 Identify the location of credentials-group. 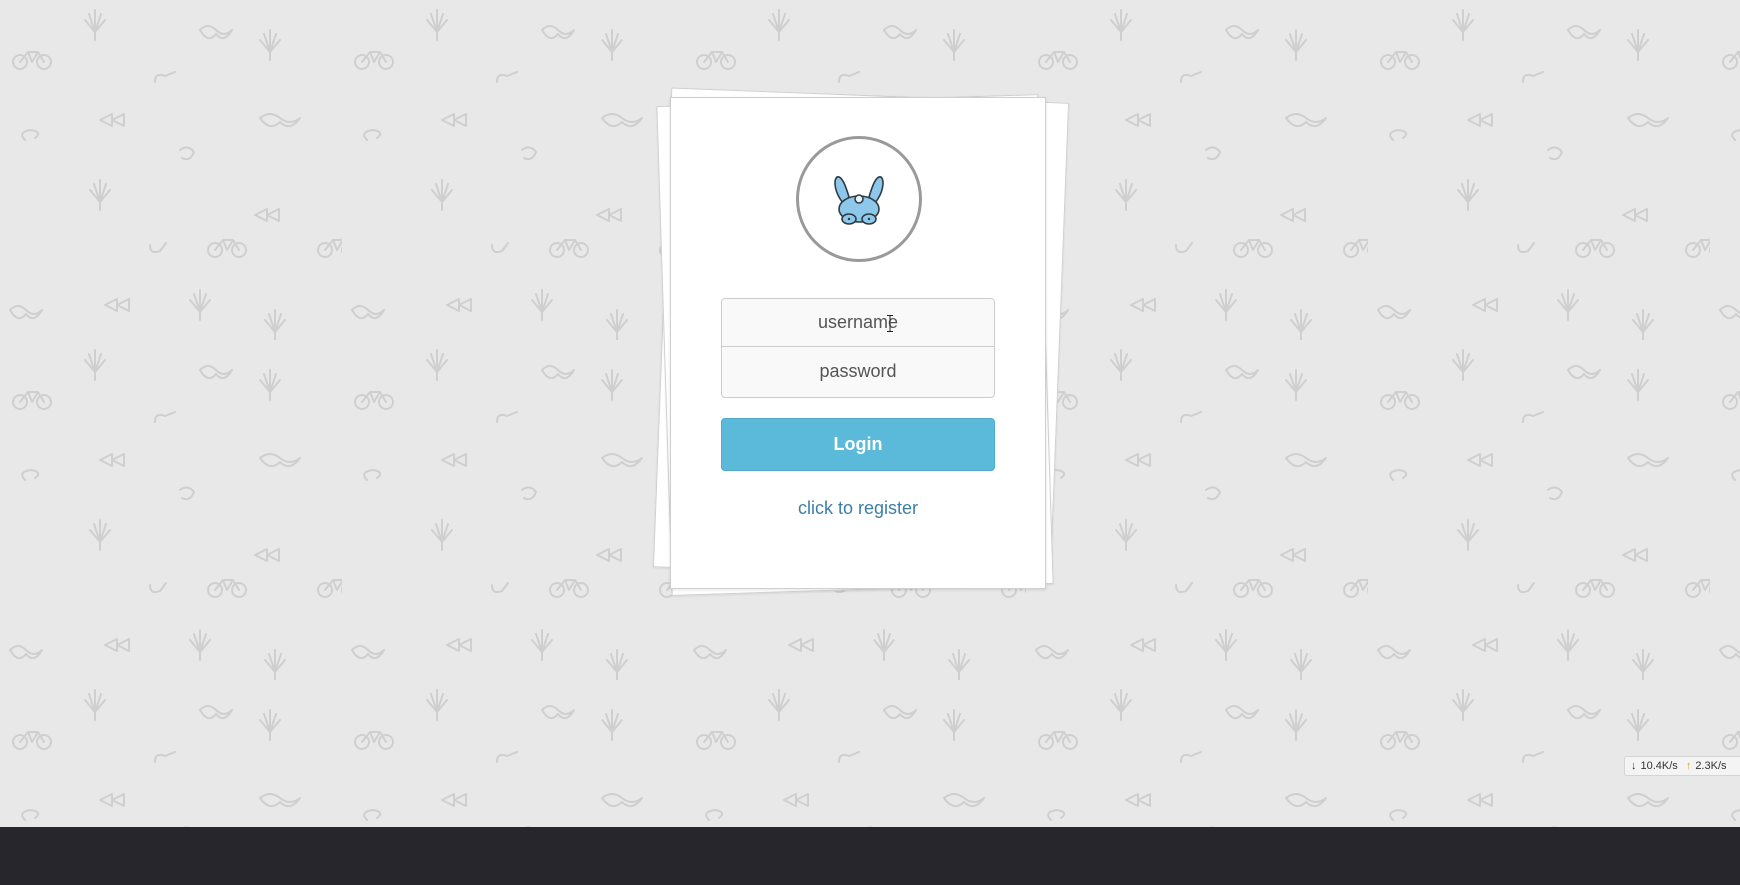
(858, 348).